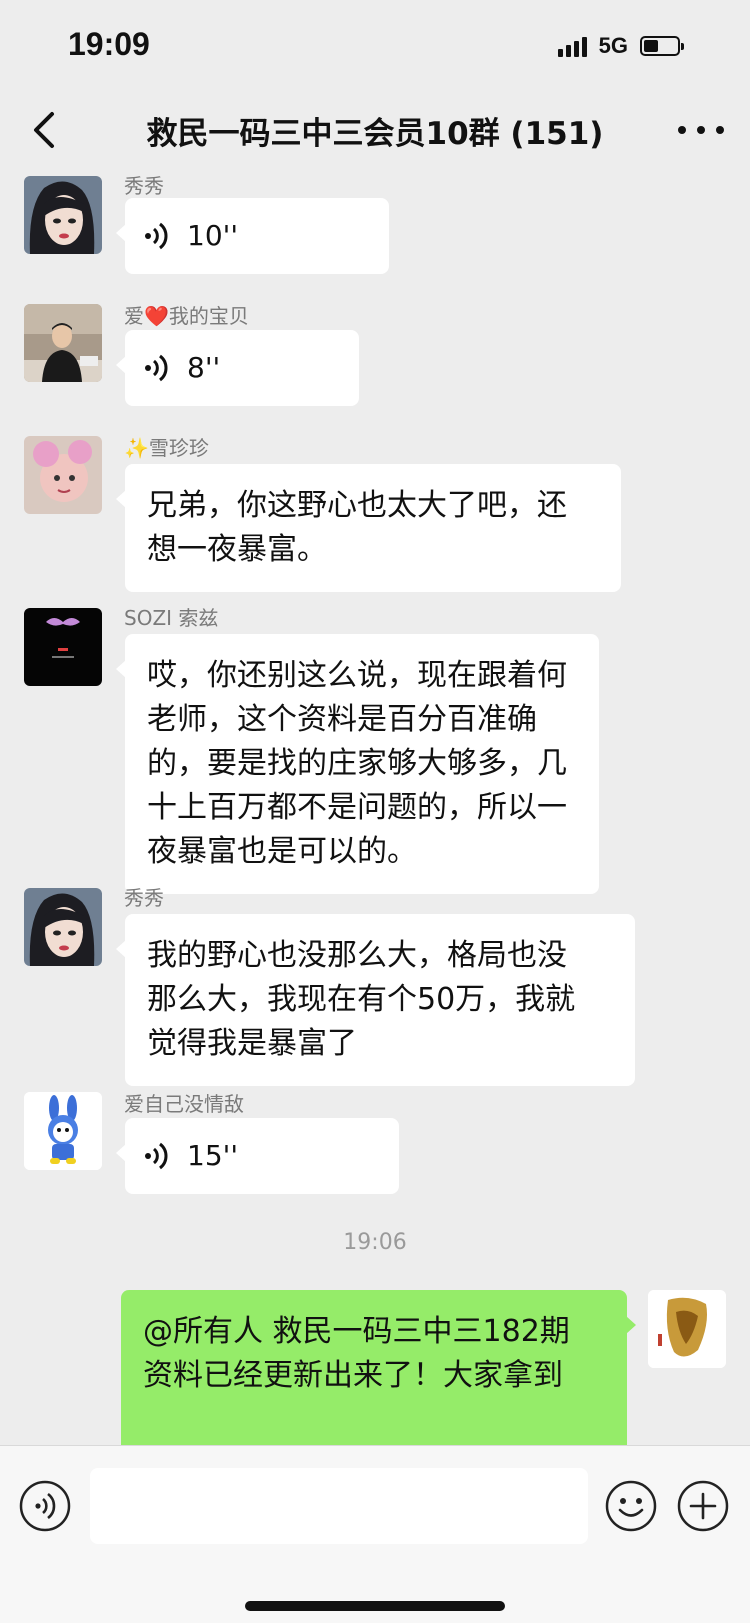 This screenshot has height=1623, width=750. What do you see at coordinates (375, 45) in the screenshot?
I see `status-bar: 19:09 5G` at bounding box center [375, 45].